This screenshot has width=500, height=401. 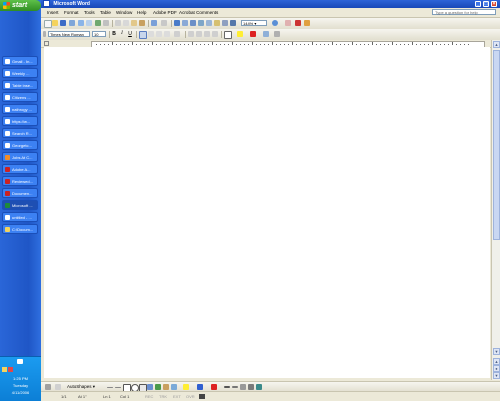 I want to click on show-hide-icon, so click(x=233, y=23).